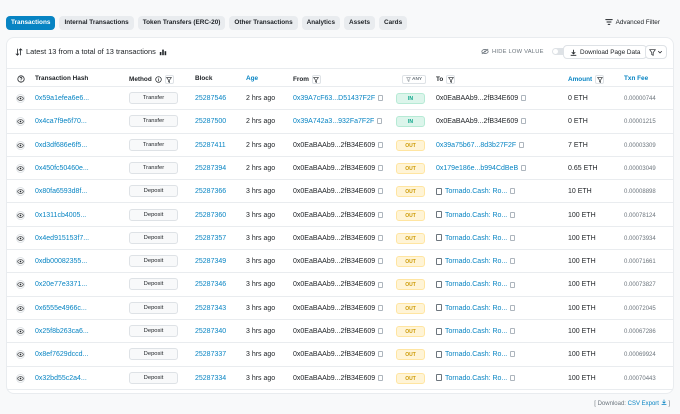 This screenshot has height=414, width=680. I want to click on tab-token-transfers: Token Transfers (ERC-20), so click(181, 23).